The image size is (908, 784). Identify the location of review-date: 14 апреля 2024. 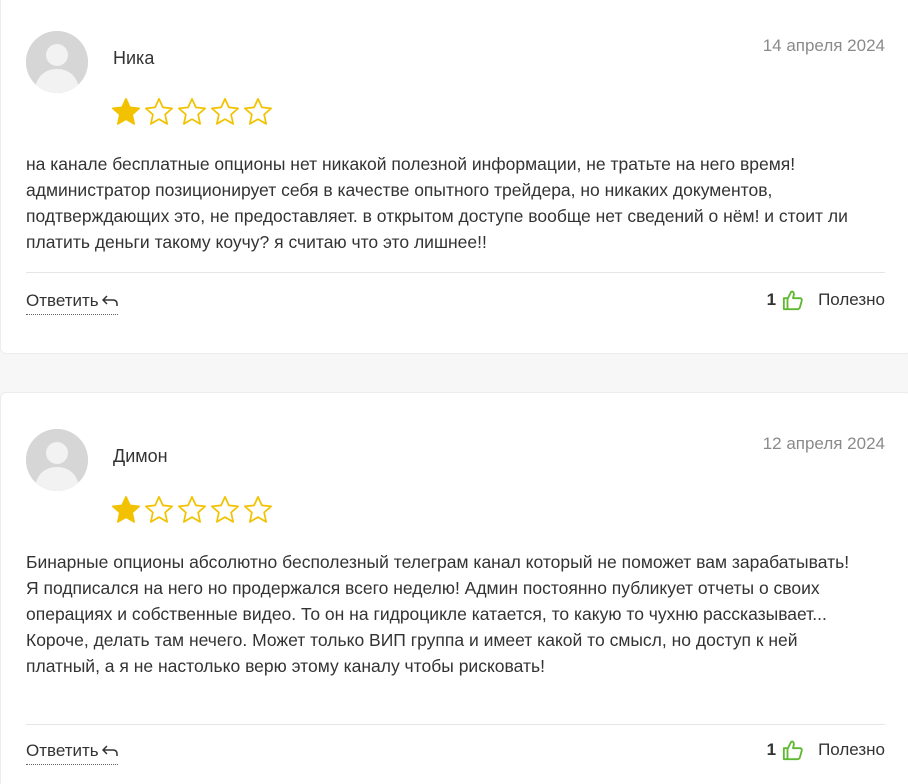
(823, 45).